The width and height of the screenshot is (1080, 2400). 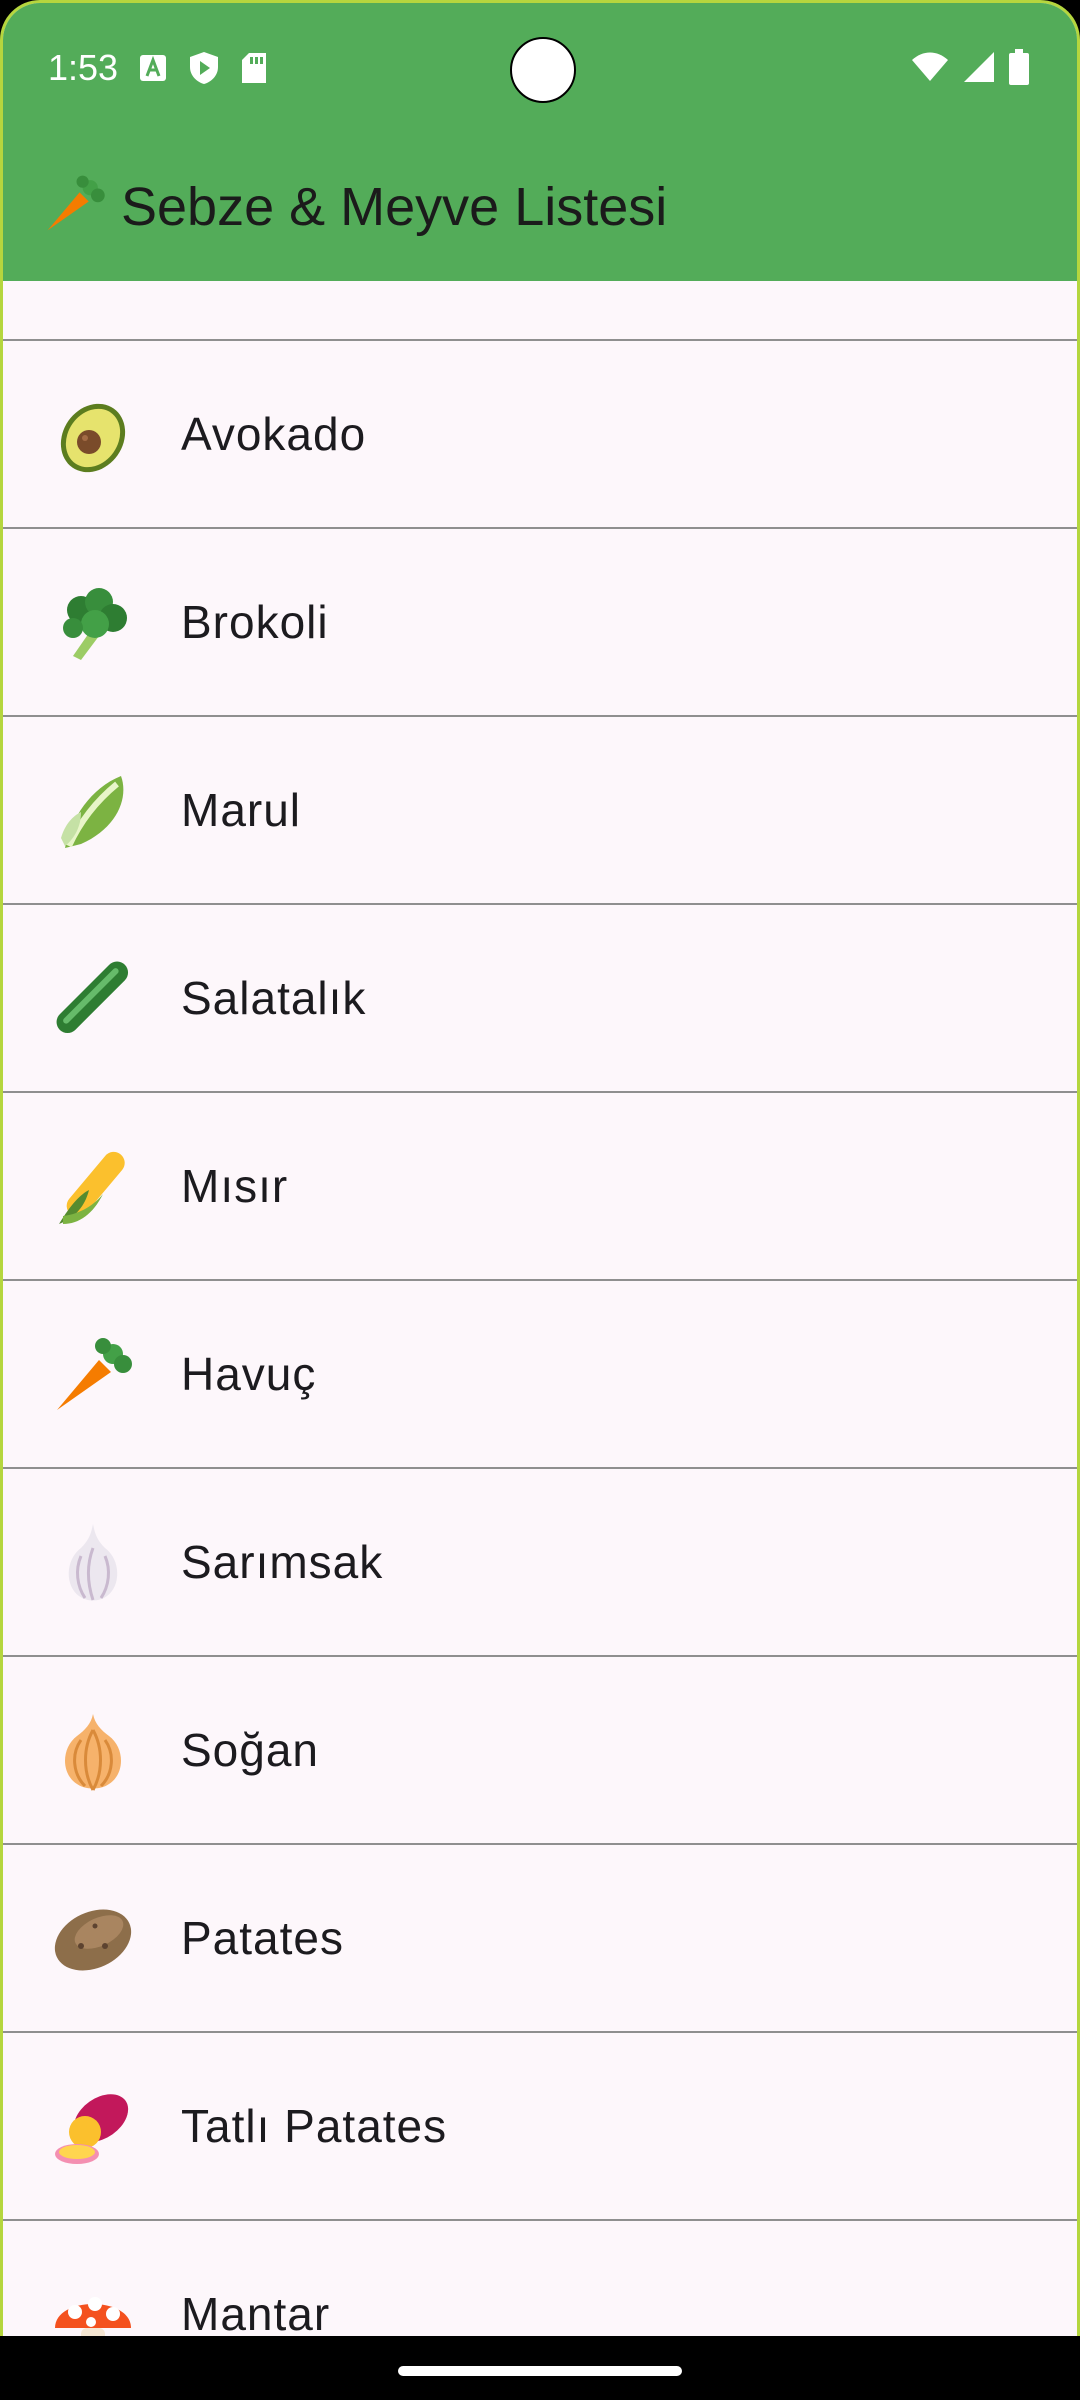 I want to click on status-time: 1:53, so click(x=83, y=67).